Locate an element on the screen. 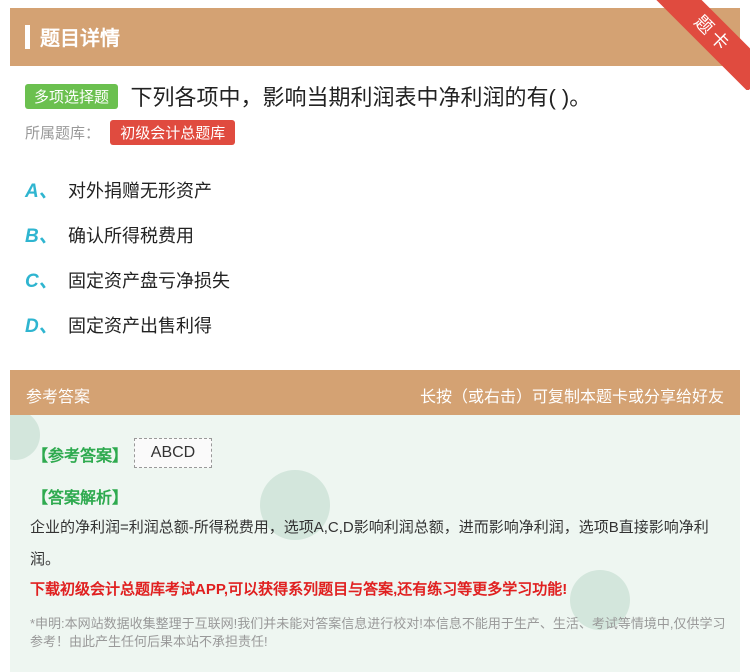  reference-answer-label: 【参考答案】 is located at coordinates (80, 456).